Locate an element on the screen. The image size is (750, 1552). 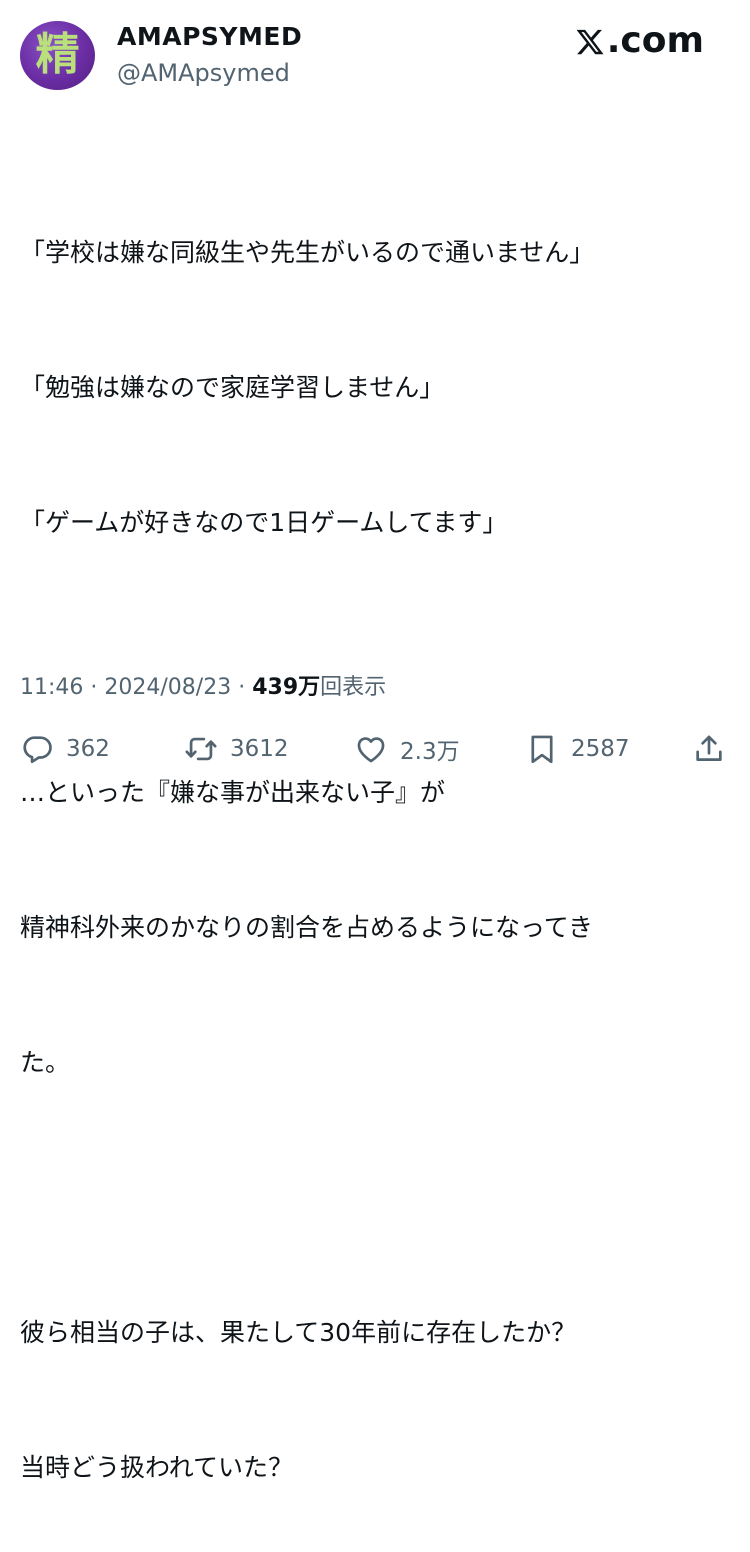
bookmark-count: 2587 is located at coordinates (600, 749).